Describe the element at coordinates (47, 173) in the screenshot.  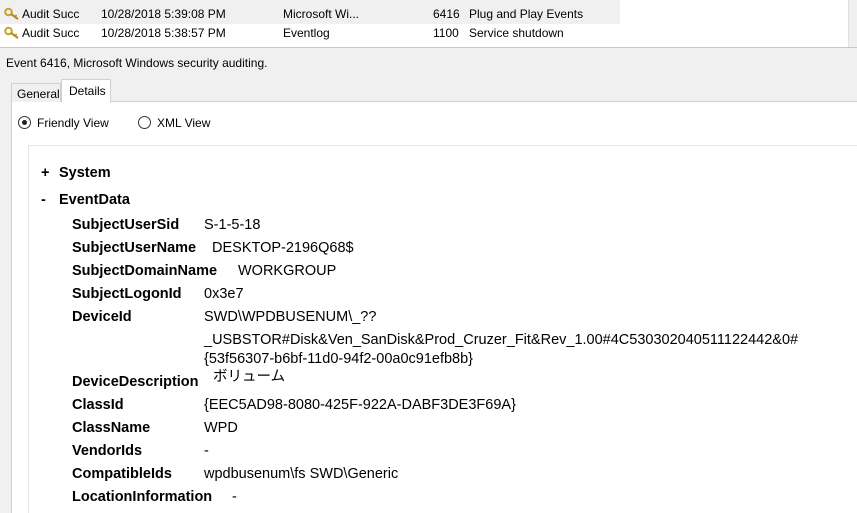
I see `expand-toggle: +` at that location.